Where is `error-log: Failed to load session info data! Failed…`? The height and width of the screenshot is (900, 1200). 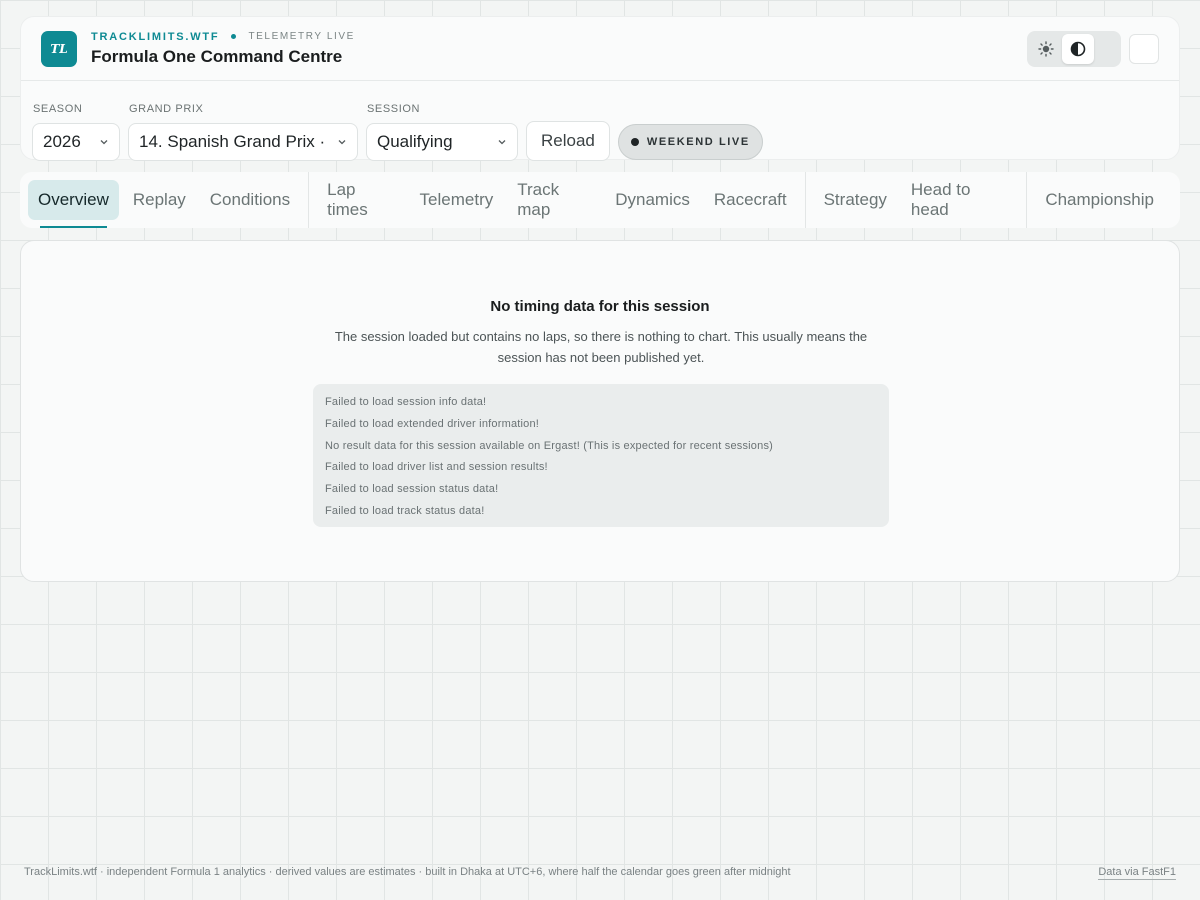
error-log: Failed to load session info data! Failed… is located at coordinates (601, 455).